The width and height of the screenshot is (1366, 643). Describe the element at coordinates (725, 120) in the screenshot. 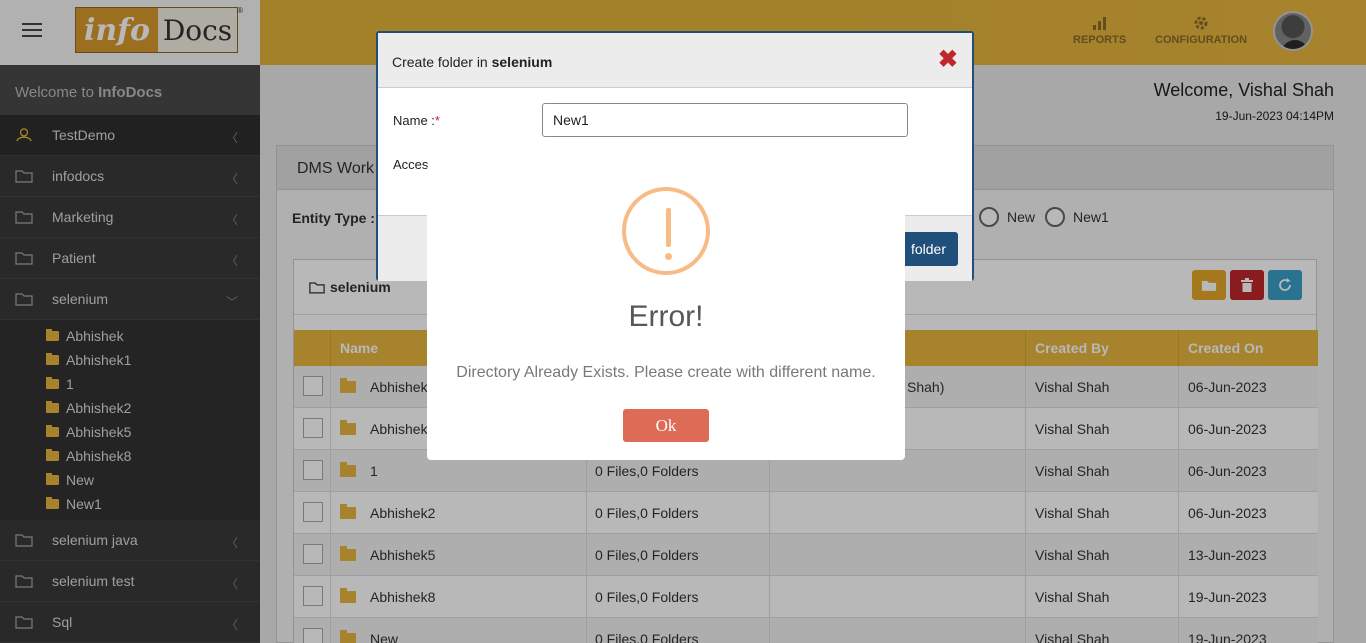

I see `folder-name-input` at that location.